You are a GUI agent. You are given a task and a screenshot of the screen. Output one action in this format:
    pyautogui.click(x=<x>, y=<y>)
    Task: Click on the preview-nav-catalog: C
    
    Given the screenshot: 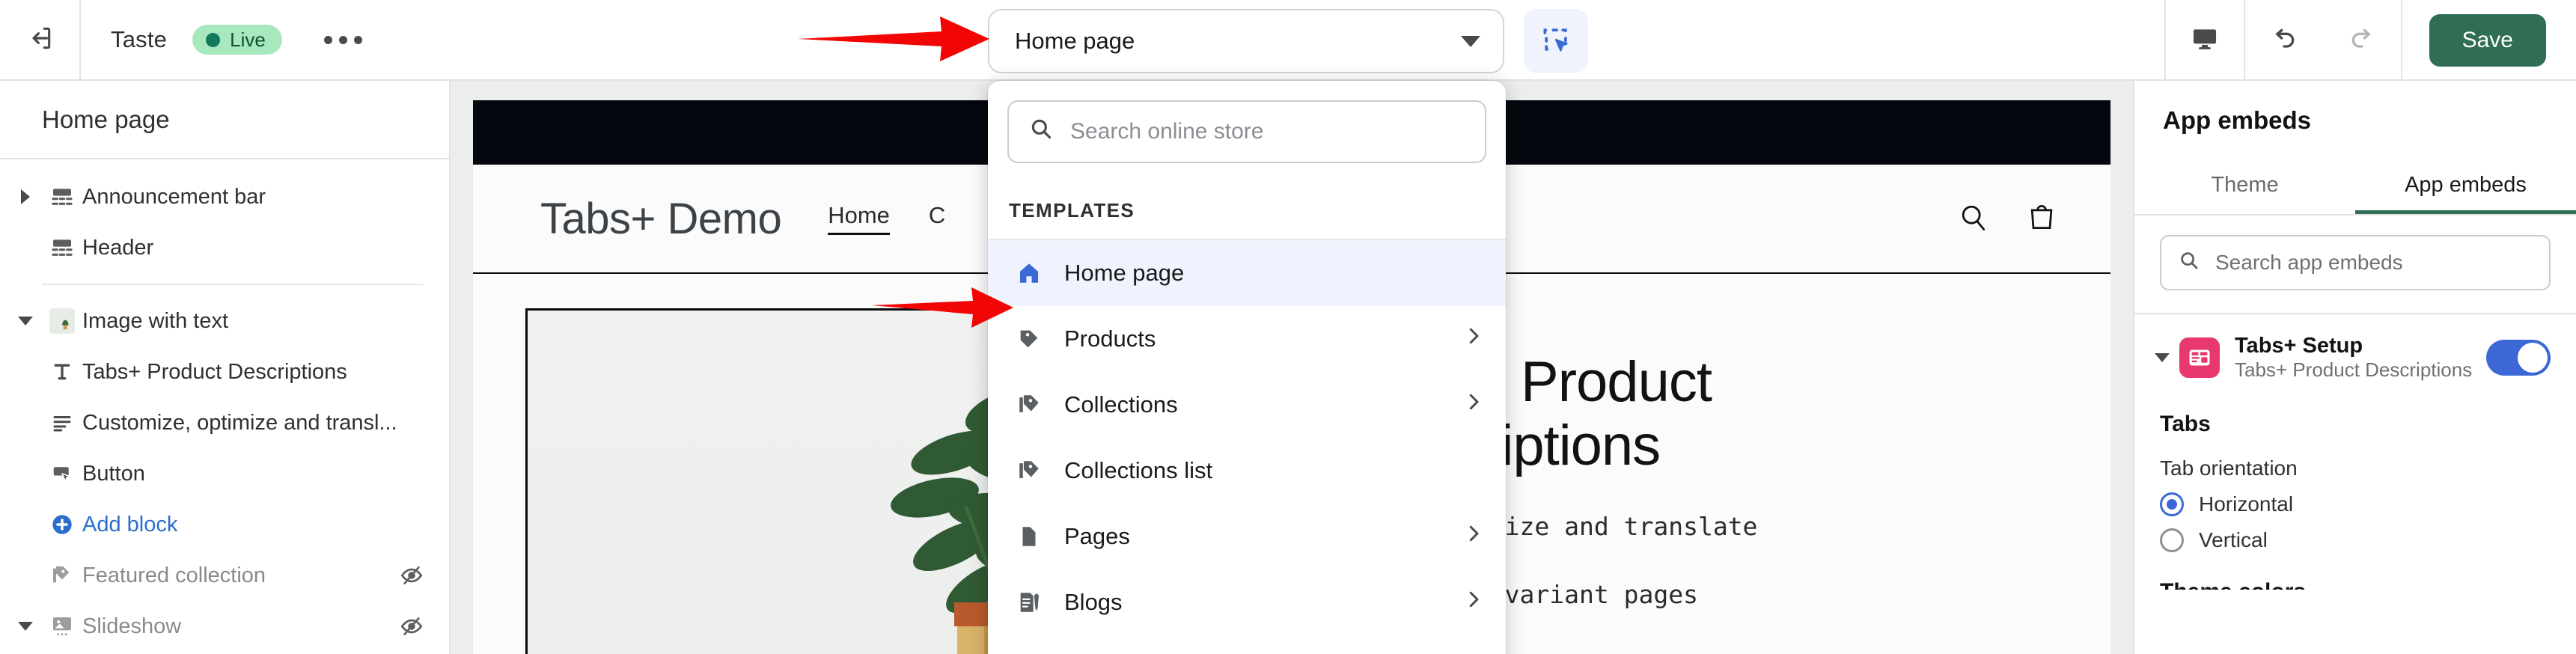 What is the action you would take?
    pyautogui.click(x=937, y=219)
    